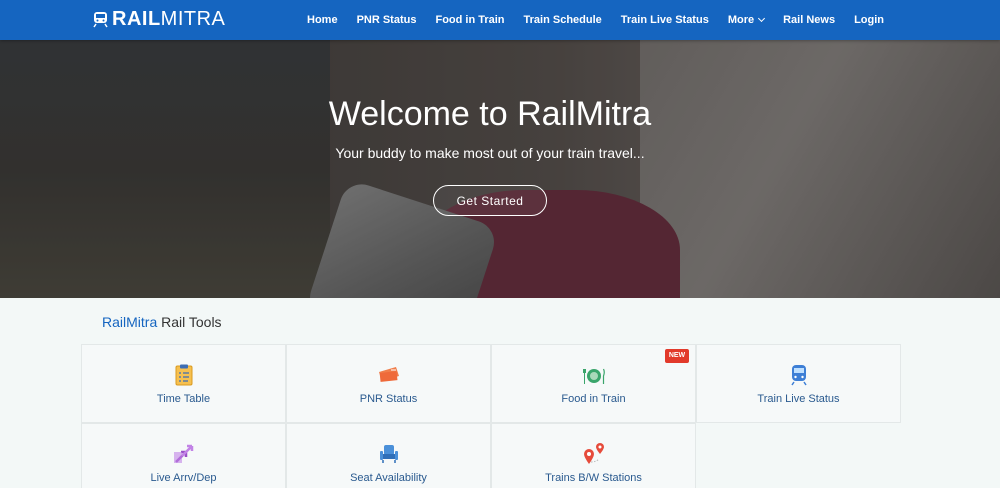 The width and height of the screenshot is (1000, 488). Describe the element at coordinates (809, 20) in the screenshot. I see `nav-rail-news: Rail News` at that location.